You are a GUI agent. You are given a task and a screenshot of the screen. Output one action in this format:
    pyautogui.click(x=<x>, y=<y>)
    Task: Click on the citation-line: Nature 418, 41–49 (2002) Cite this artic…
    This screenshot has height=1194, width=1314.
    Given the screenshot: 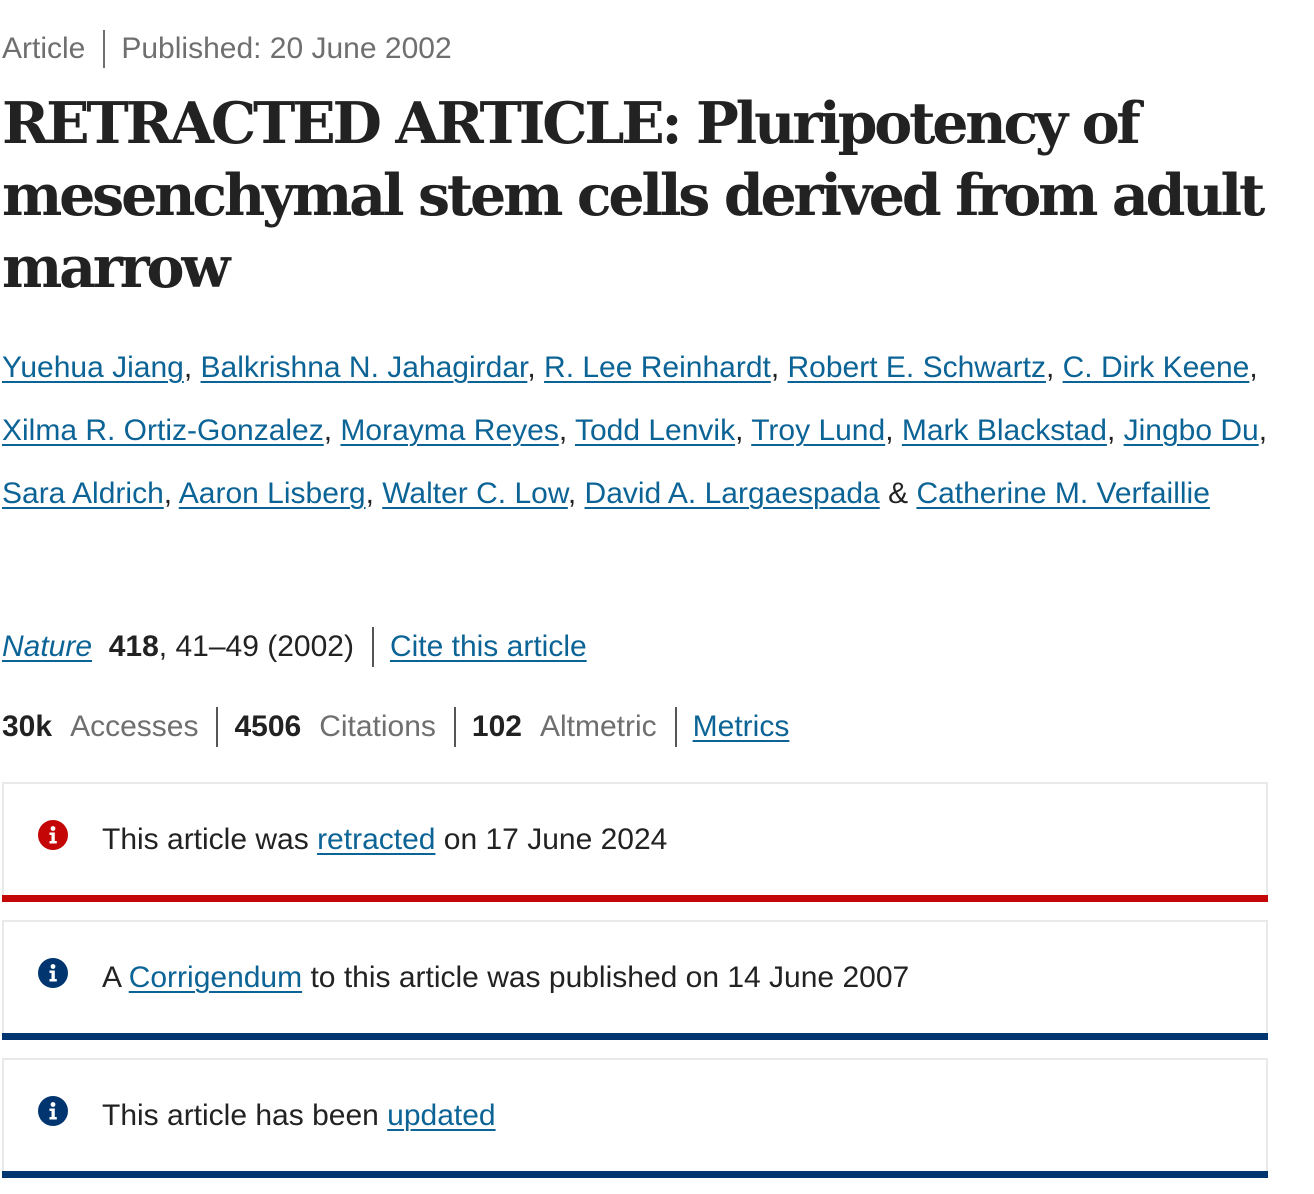 What is the action you would take?
    pyautogui.click(x=294, y=647)
    